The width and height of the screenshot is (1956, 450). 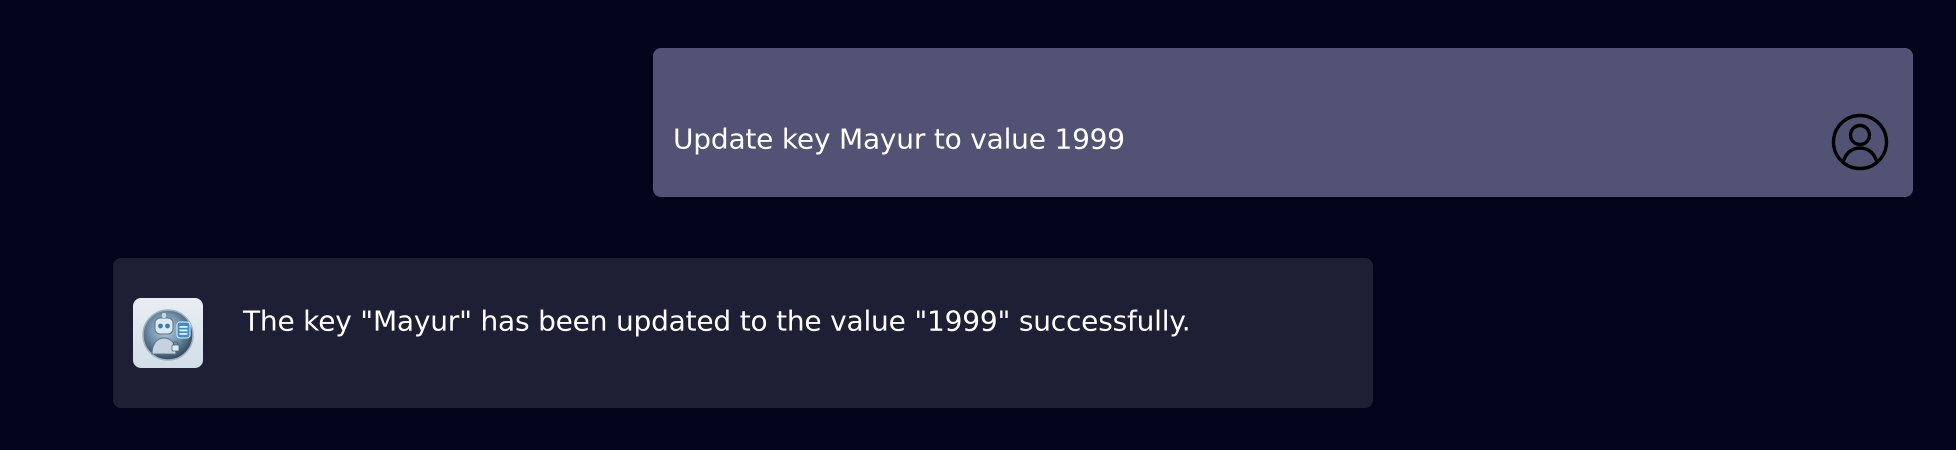 I want to click on robot-avatar-icon, so click(x=168, y=333).